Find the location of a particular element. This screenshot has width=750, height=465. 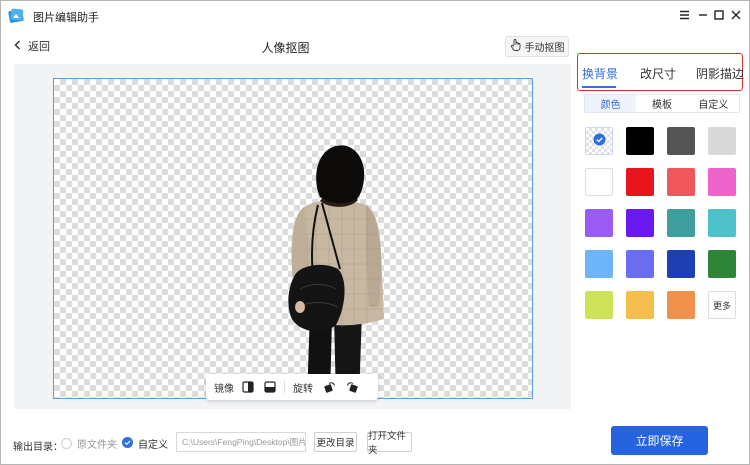

app-title: 图片编辑助手 is located at coordinates (66, 18).